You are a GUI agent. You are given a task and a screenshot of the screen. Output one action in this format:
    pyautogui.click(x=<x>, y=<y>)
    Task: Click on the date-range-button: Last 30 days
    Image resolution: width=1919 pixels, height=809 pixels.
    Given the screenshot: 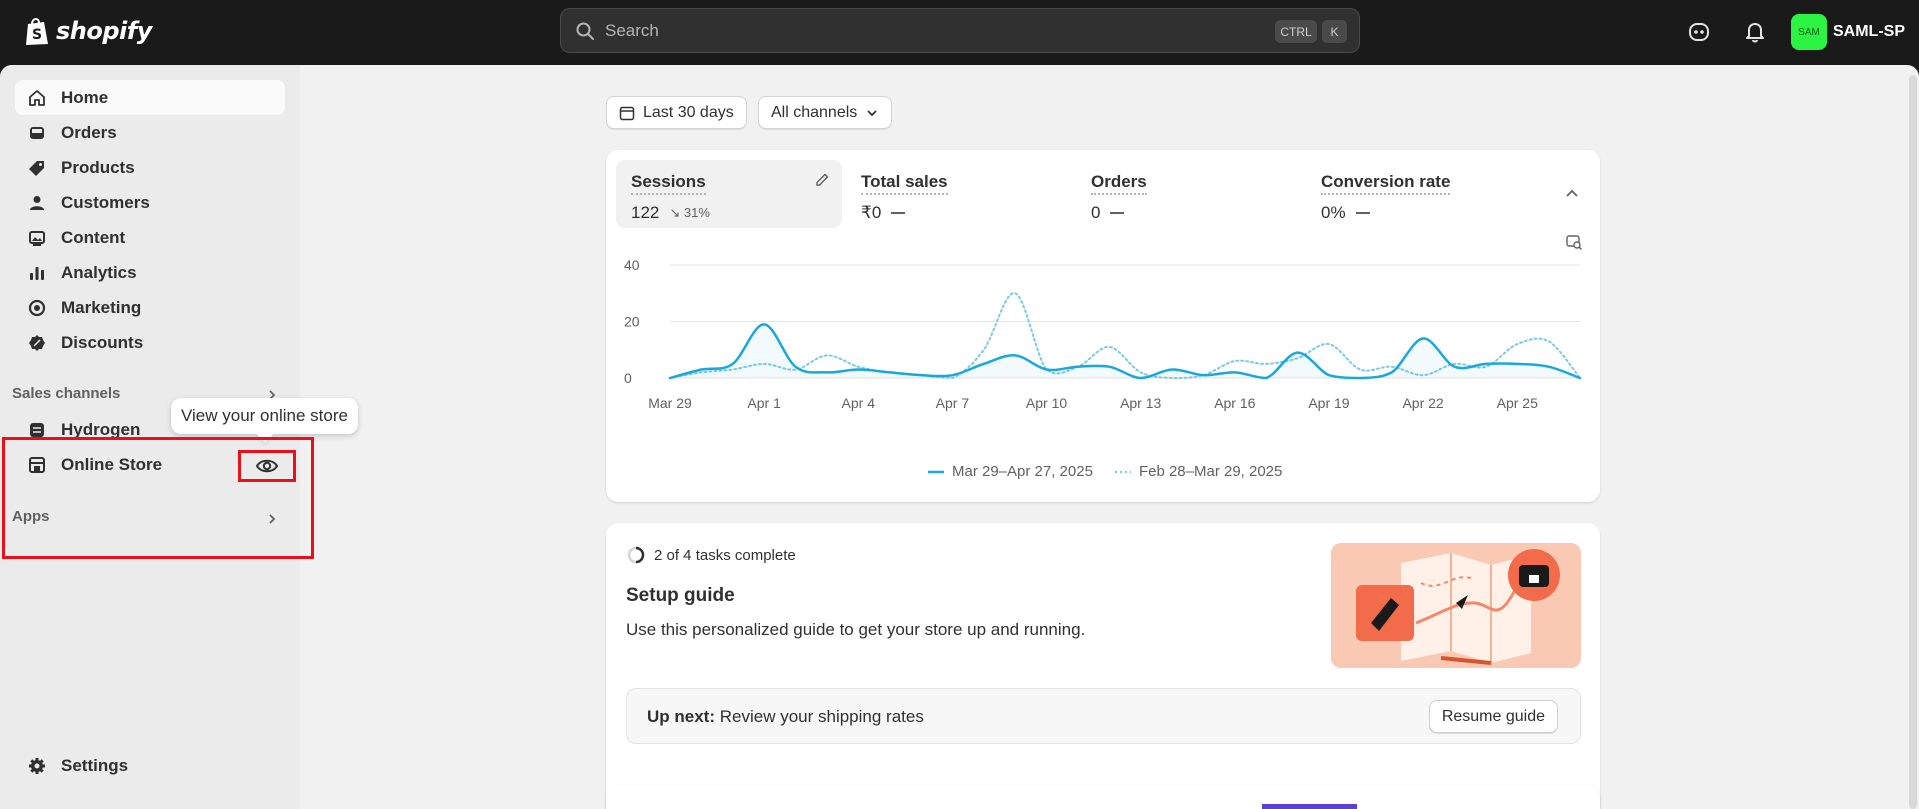 What is the action you would take?
    pyautogui.click(x=676, y=112)
    